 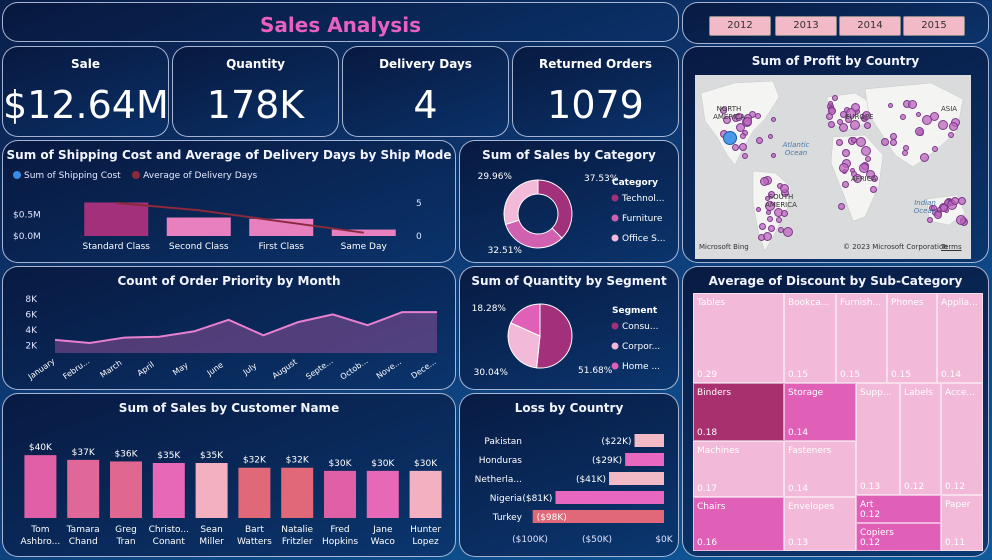 What do you see at coordinates (125, 542) in the screenshot?
I see `x-tick-label: Tran` at bounding box center [125, 542].